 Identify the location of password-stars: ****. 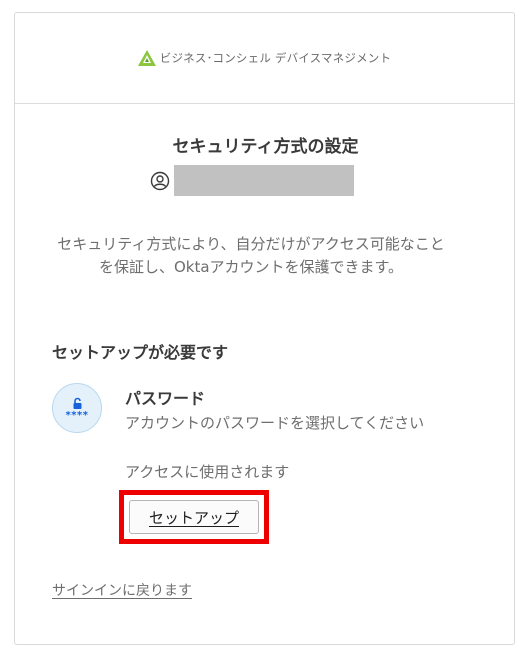
(77, 415).